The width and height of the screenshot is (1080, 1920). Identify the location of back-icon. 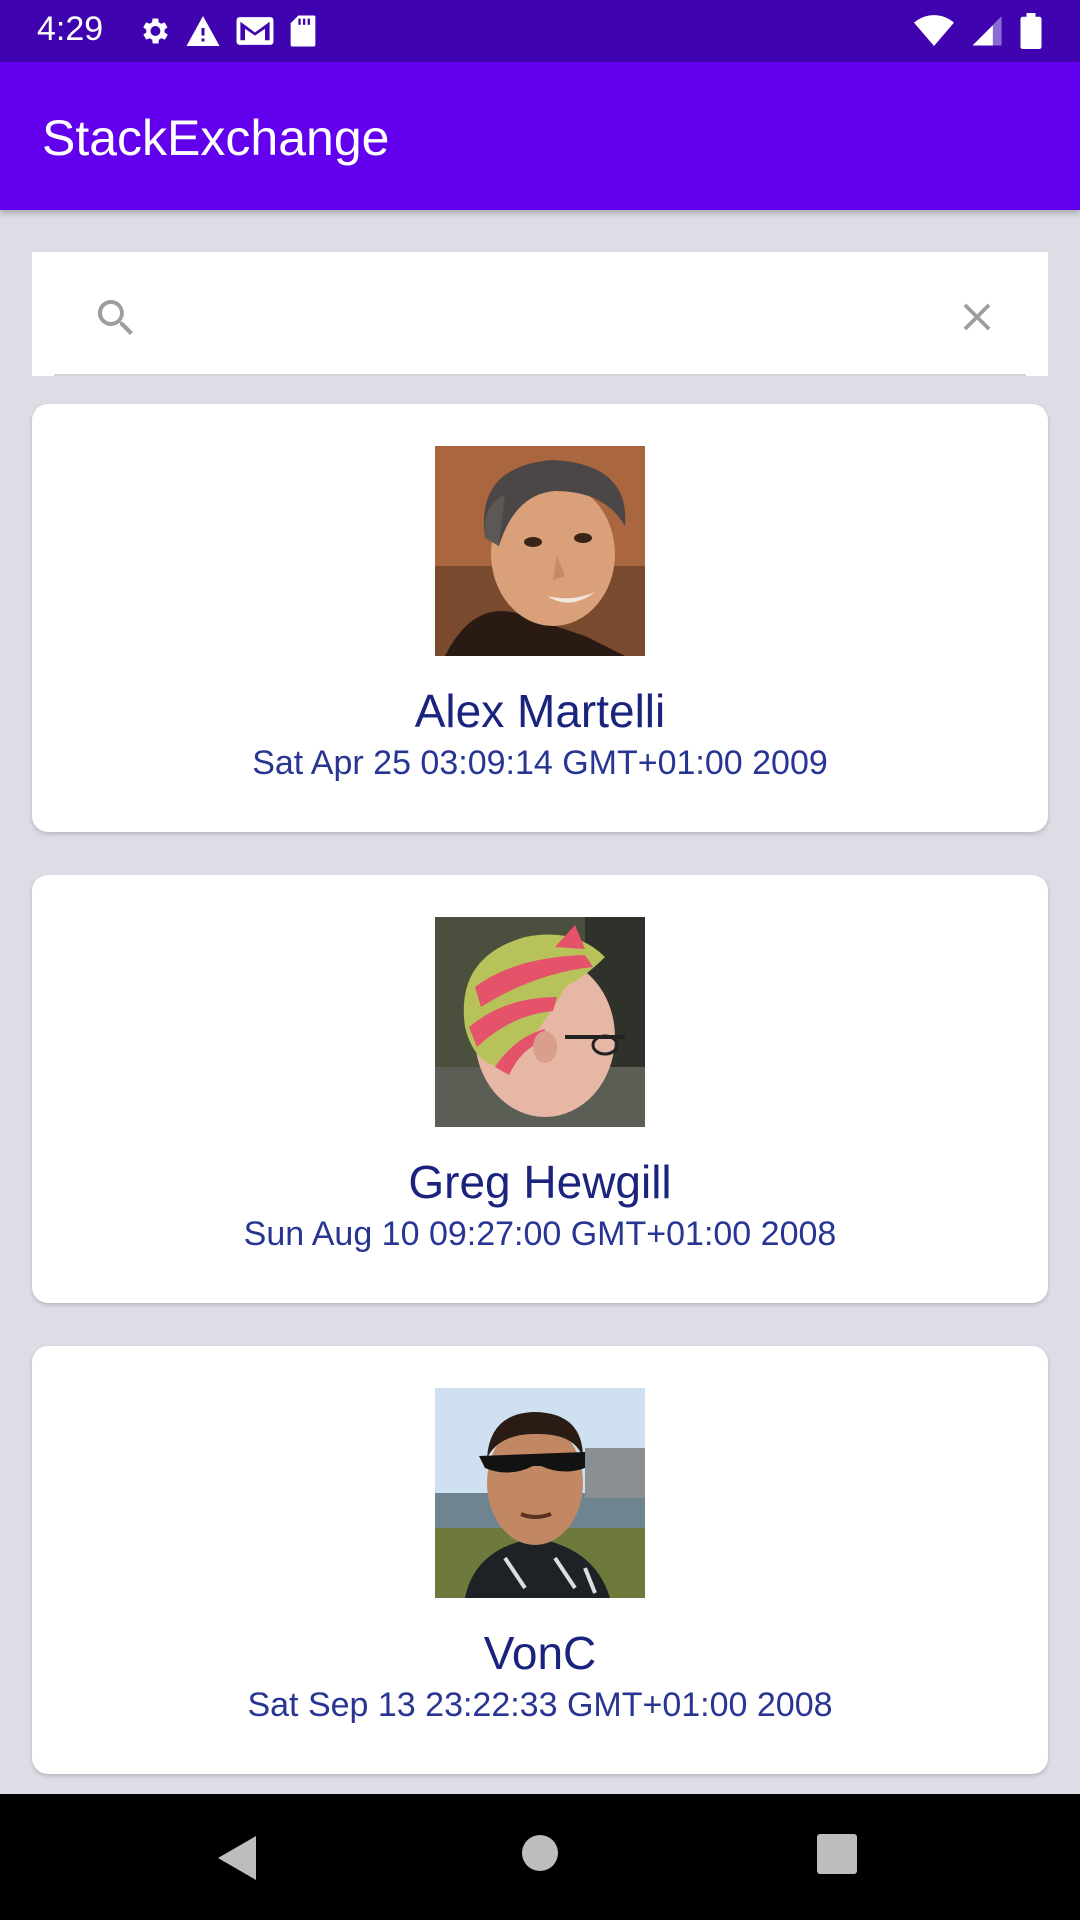
(237, 1858).